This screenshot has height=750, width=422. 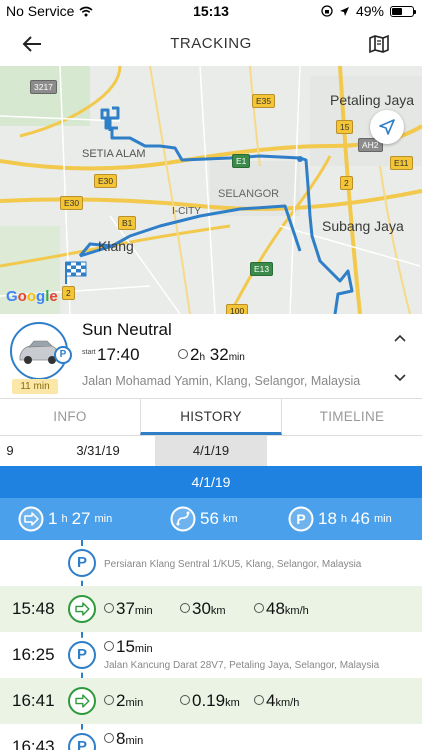 What do you see at coordinates (344, 11) in the screenshot?
I see `location-arrow-icon` at bounding box center [344, 11].